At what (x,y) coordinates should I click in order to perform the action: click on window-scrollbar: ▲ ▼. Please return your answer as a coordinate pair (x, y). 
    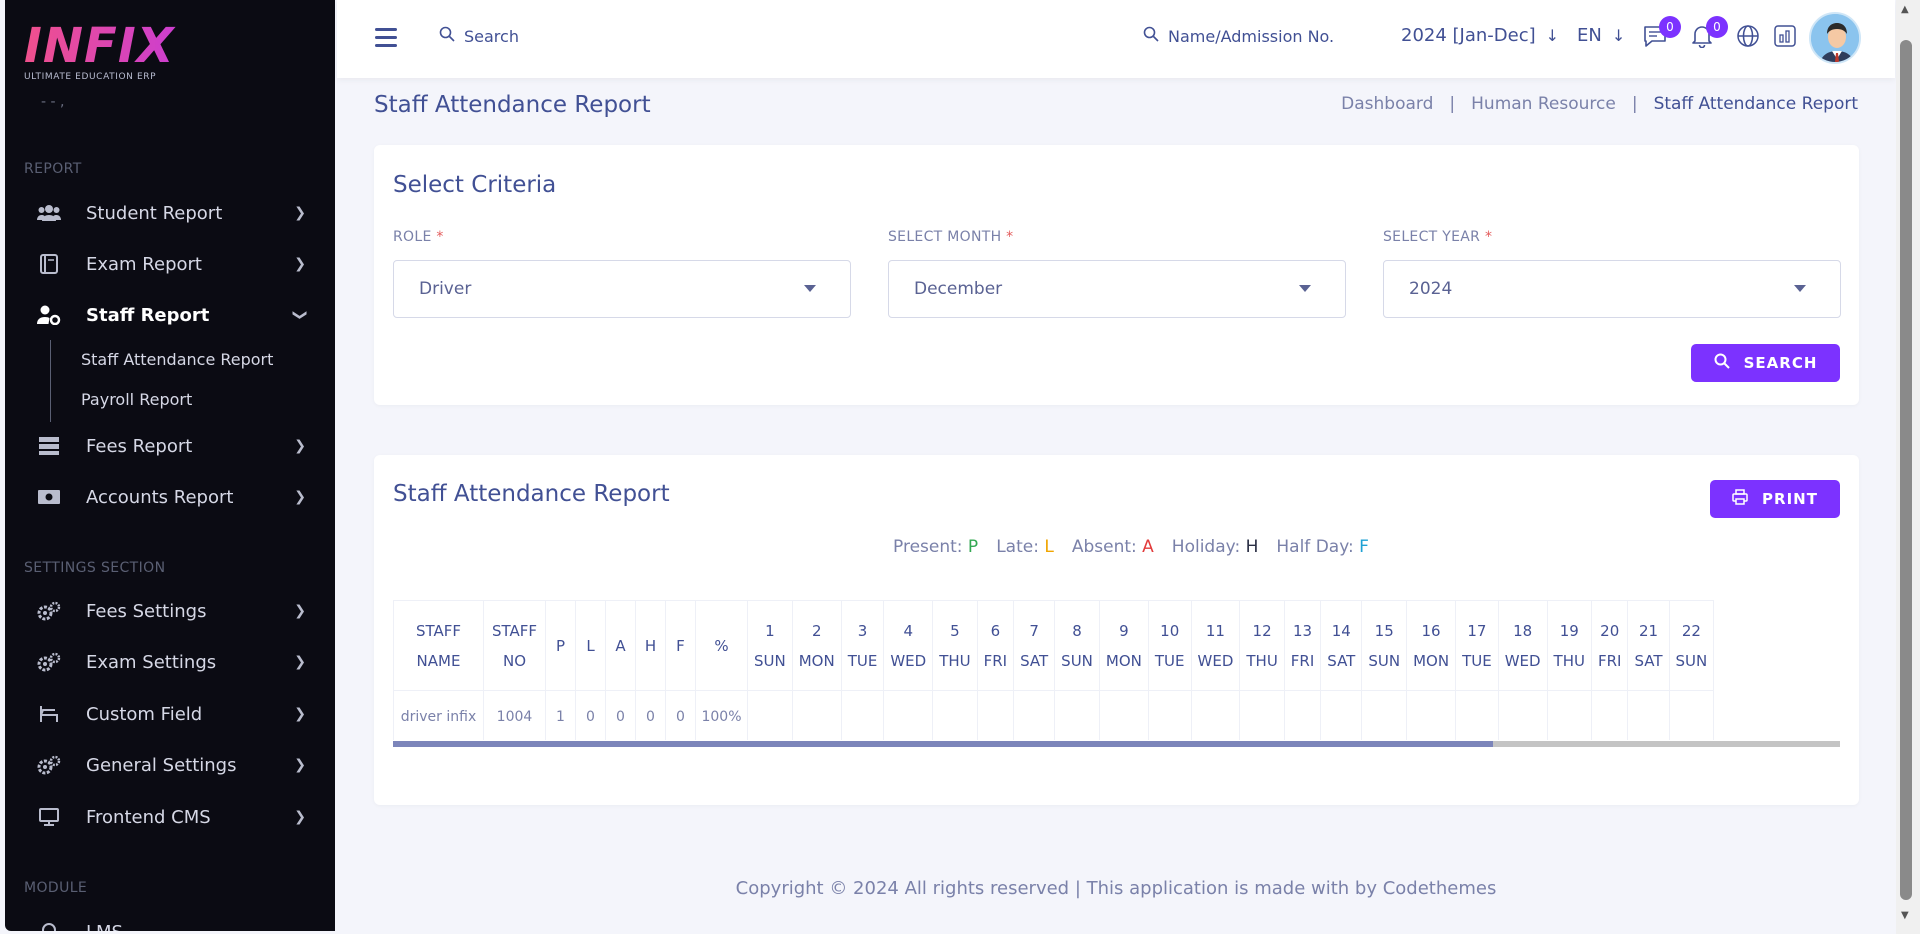
    Looking at the image, I should click on (1908, 467).